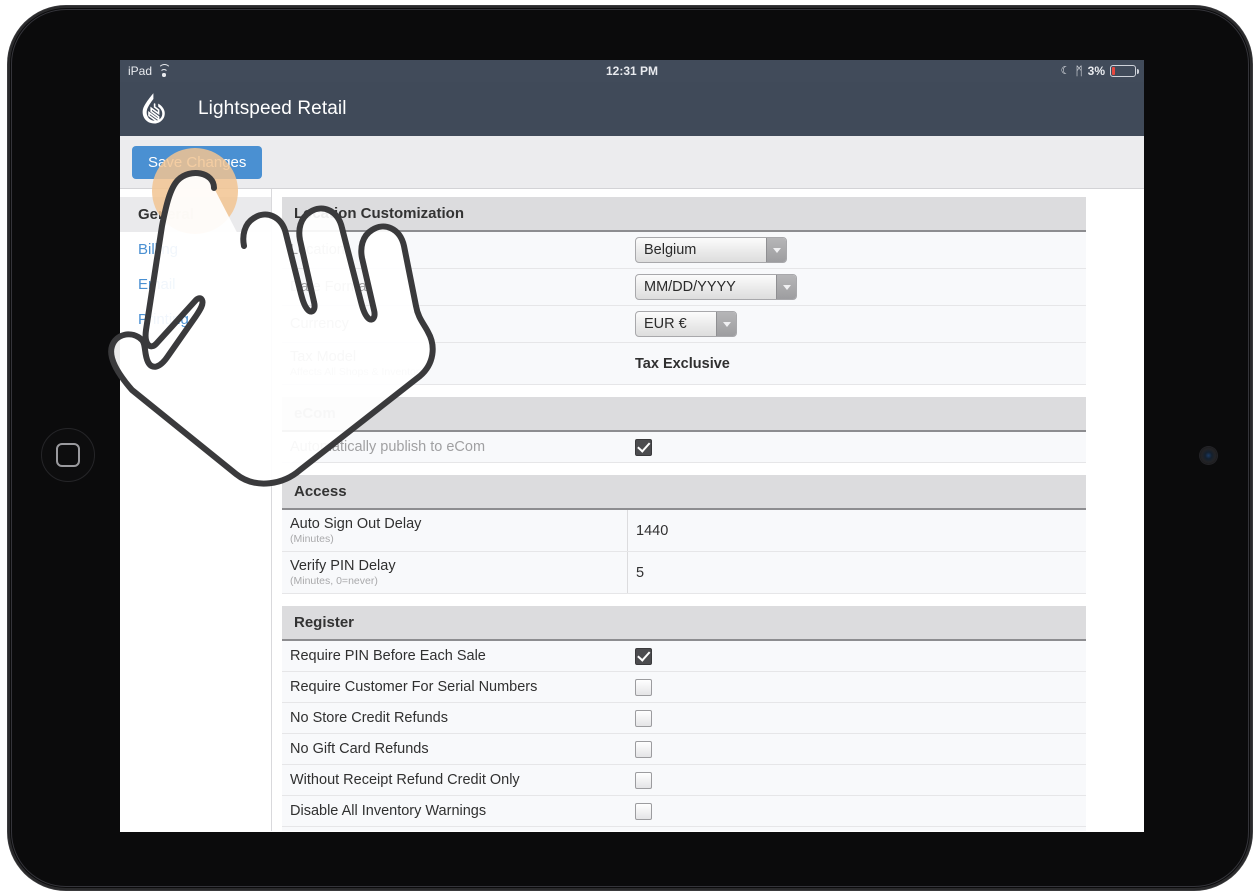  Describe the element at coordinates (643, 656) in the screenshot. I see `checkbox-require-pin-before-each-sale` at that location.